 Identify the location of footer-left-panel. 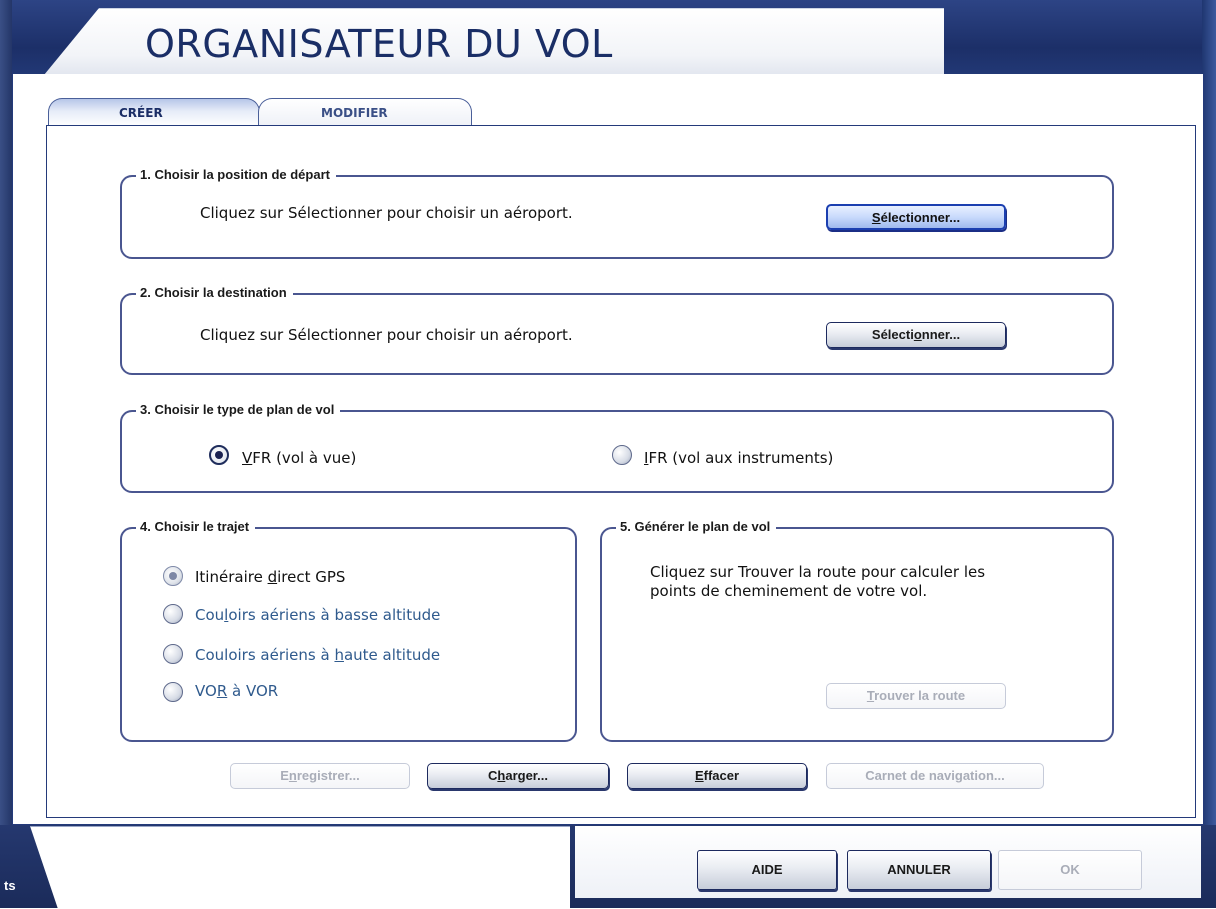
(300, 867).